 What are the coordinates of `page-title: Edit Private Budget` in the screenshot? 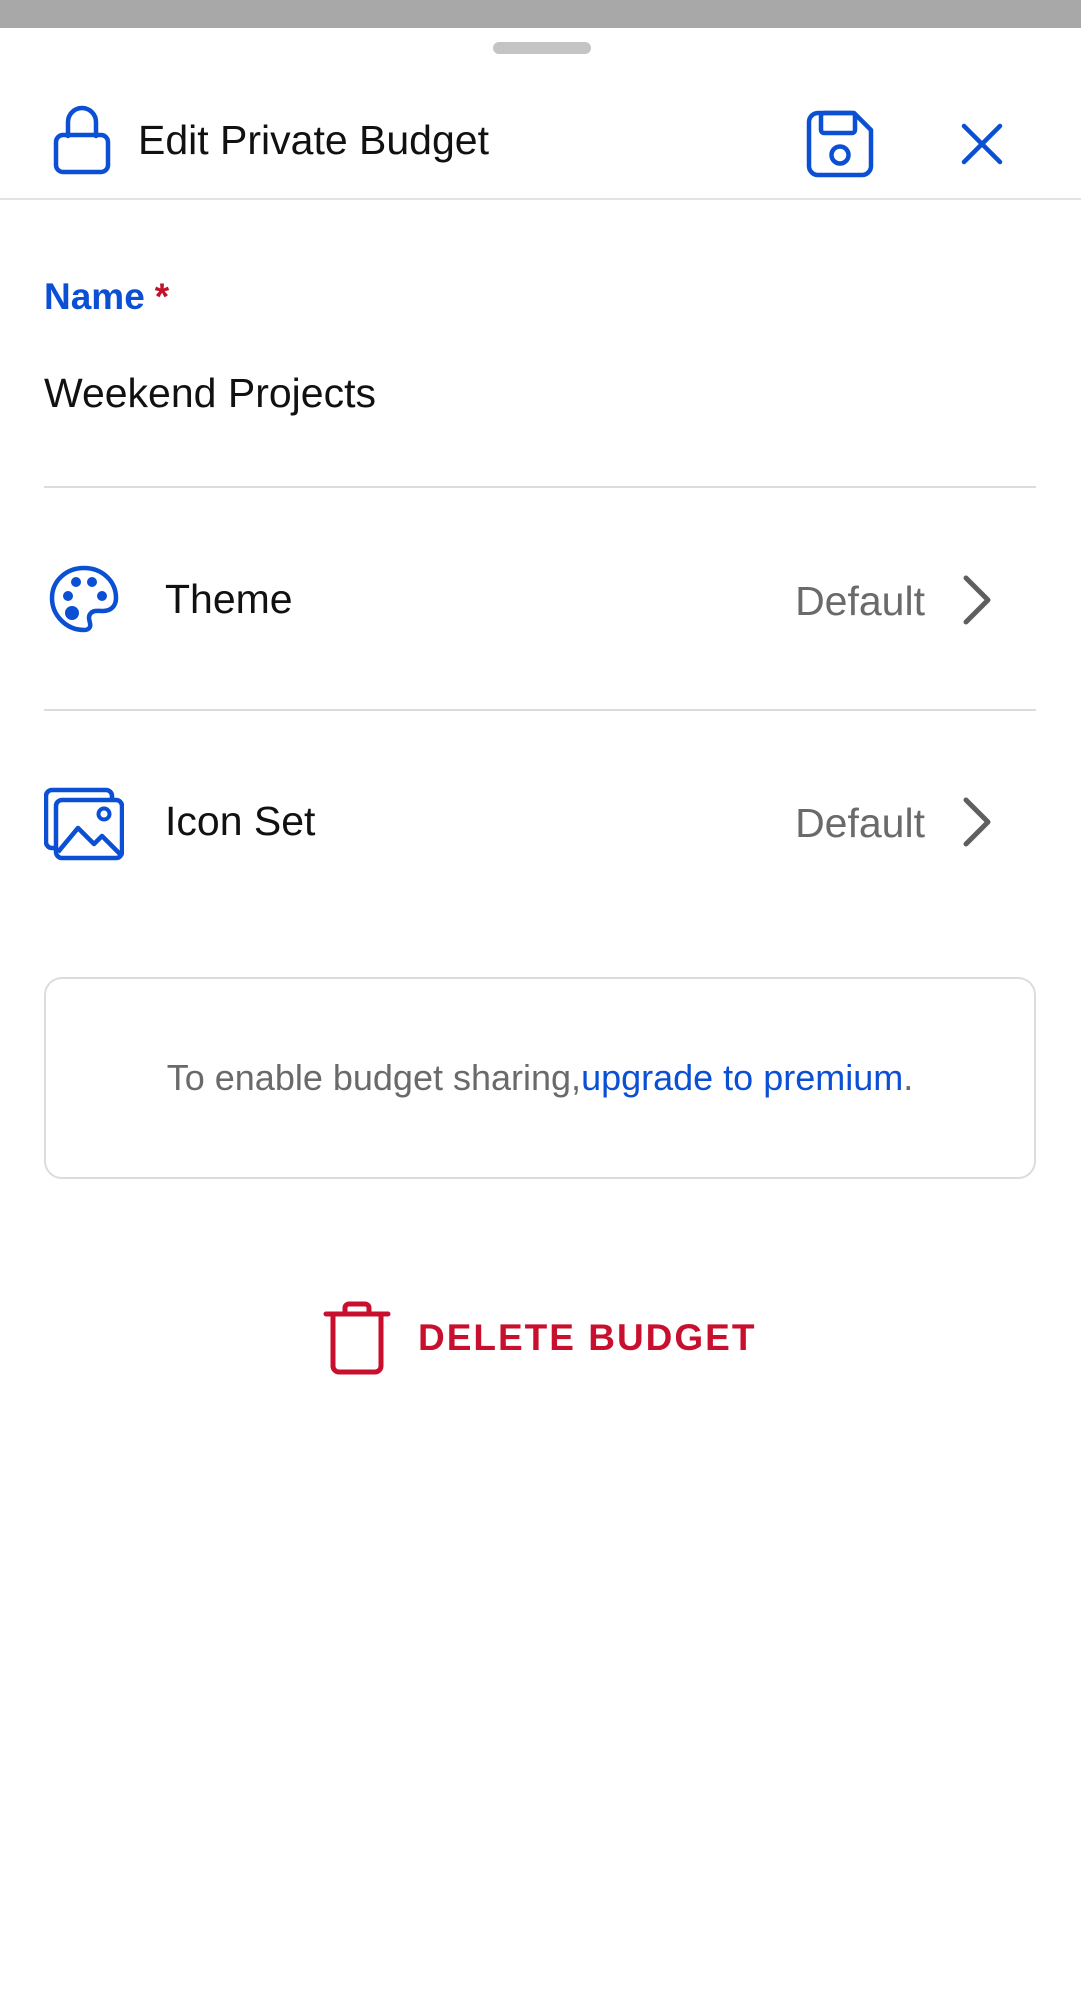 It's located at (313, 140).